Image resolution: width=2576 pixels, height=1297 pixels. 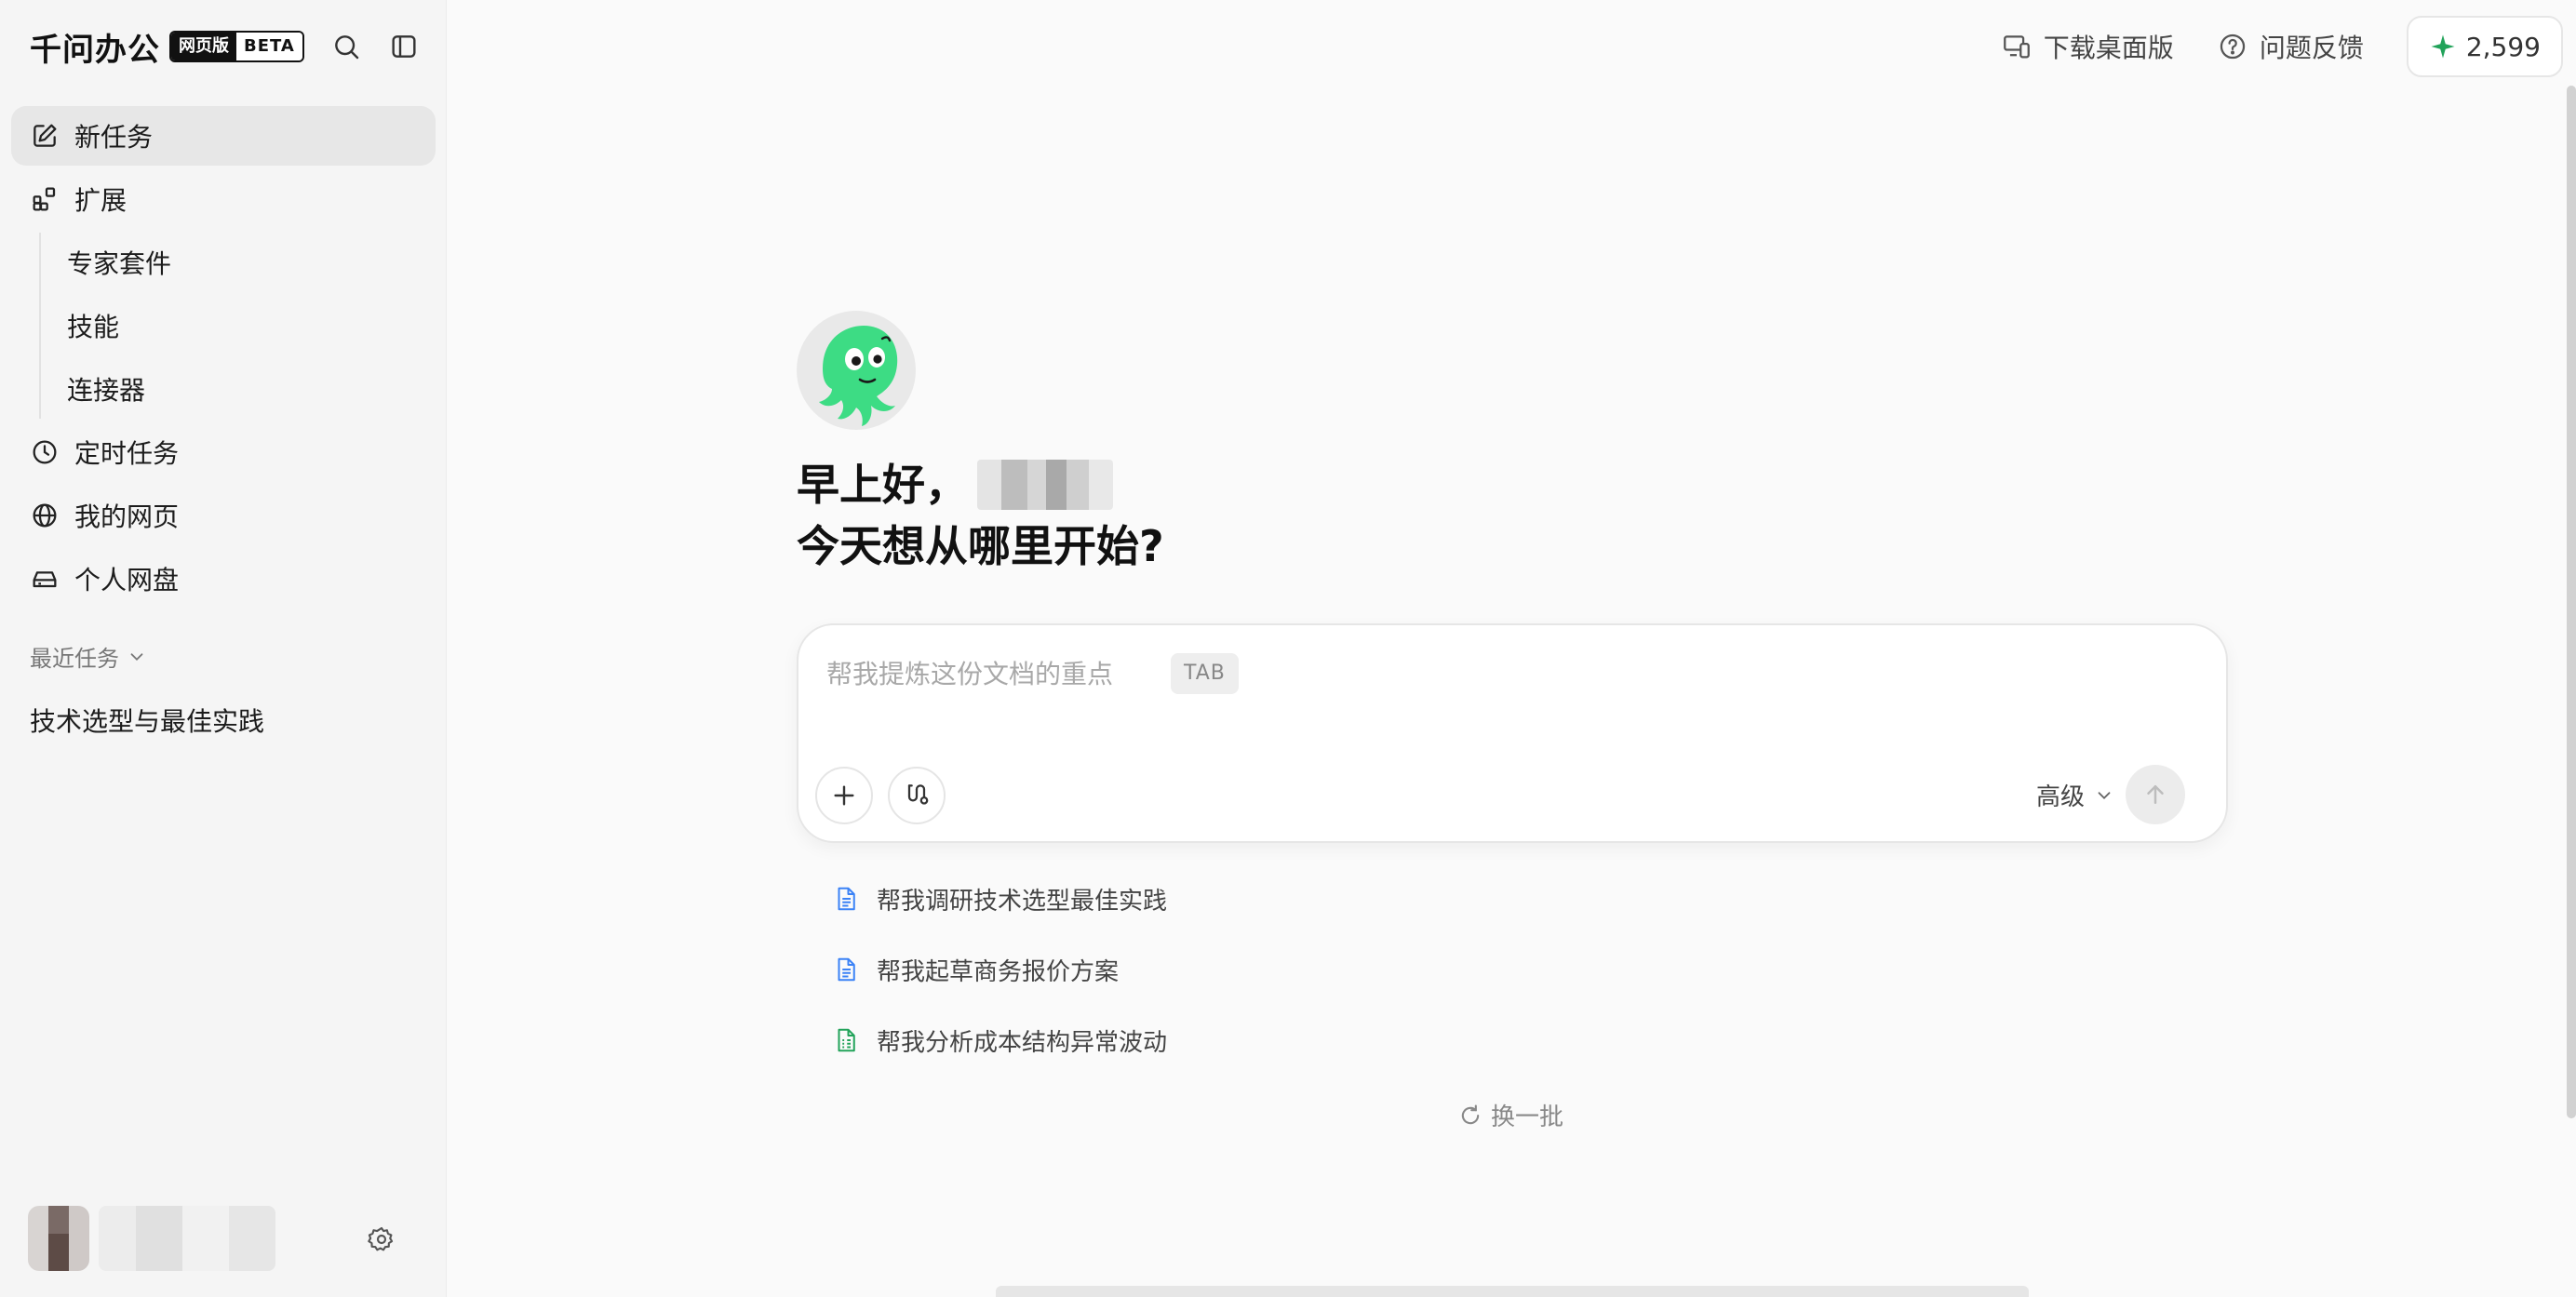 What do you see at coordinates (846, 1040) in the screenshot?
I see `spreadsheet-icon` at bounding box center [846, 1040].